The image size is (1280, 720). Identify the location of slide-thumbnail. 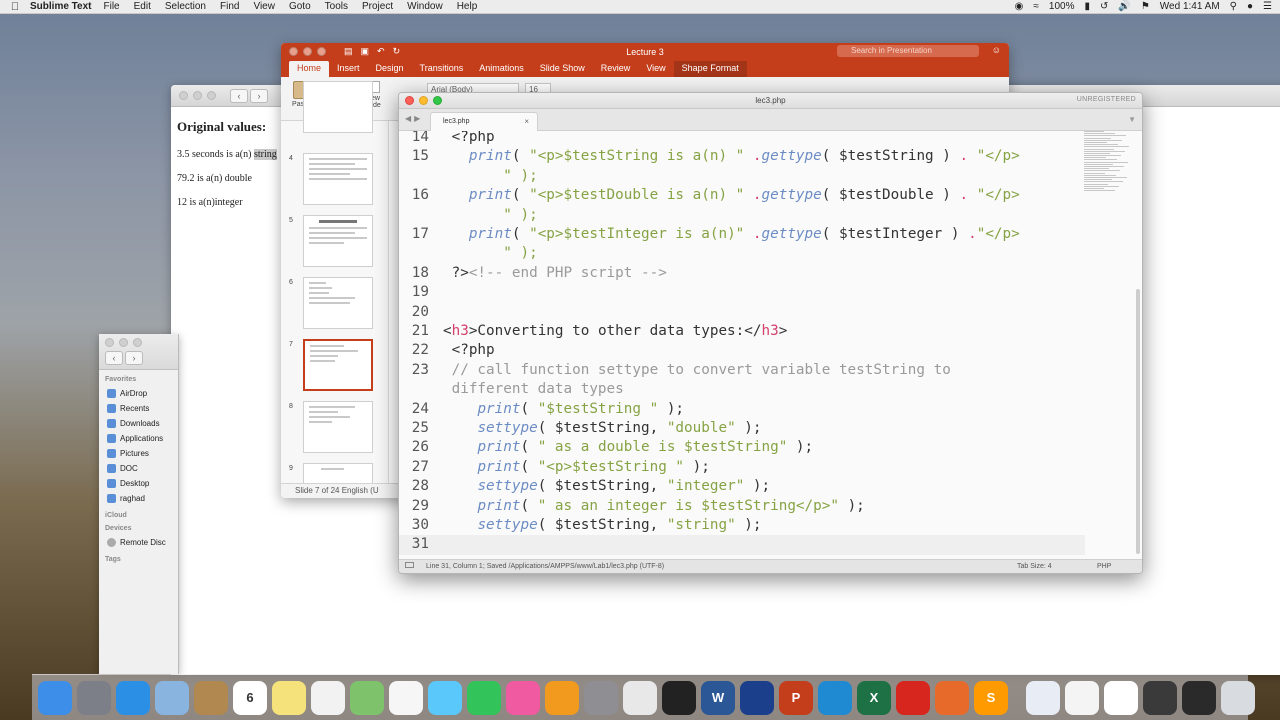
(335, 109).